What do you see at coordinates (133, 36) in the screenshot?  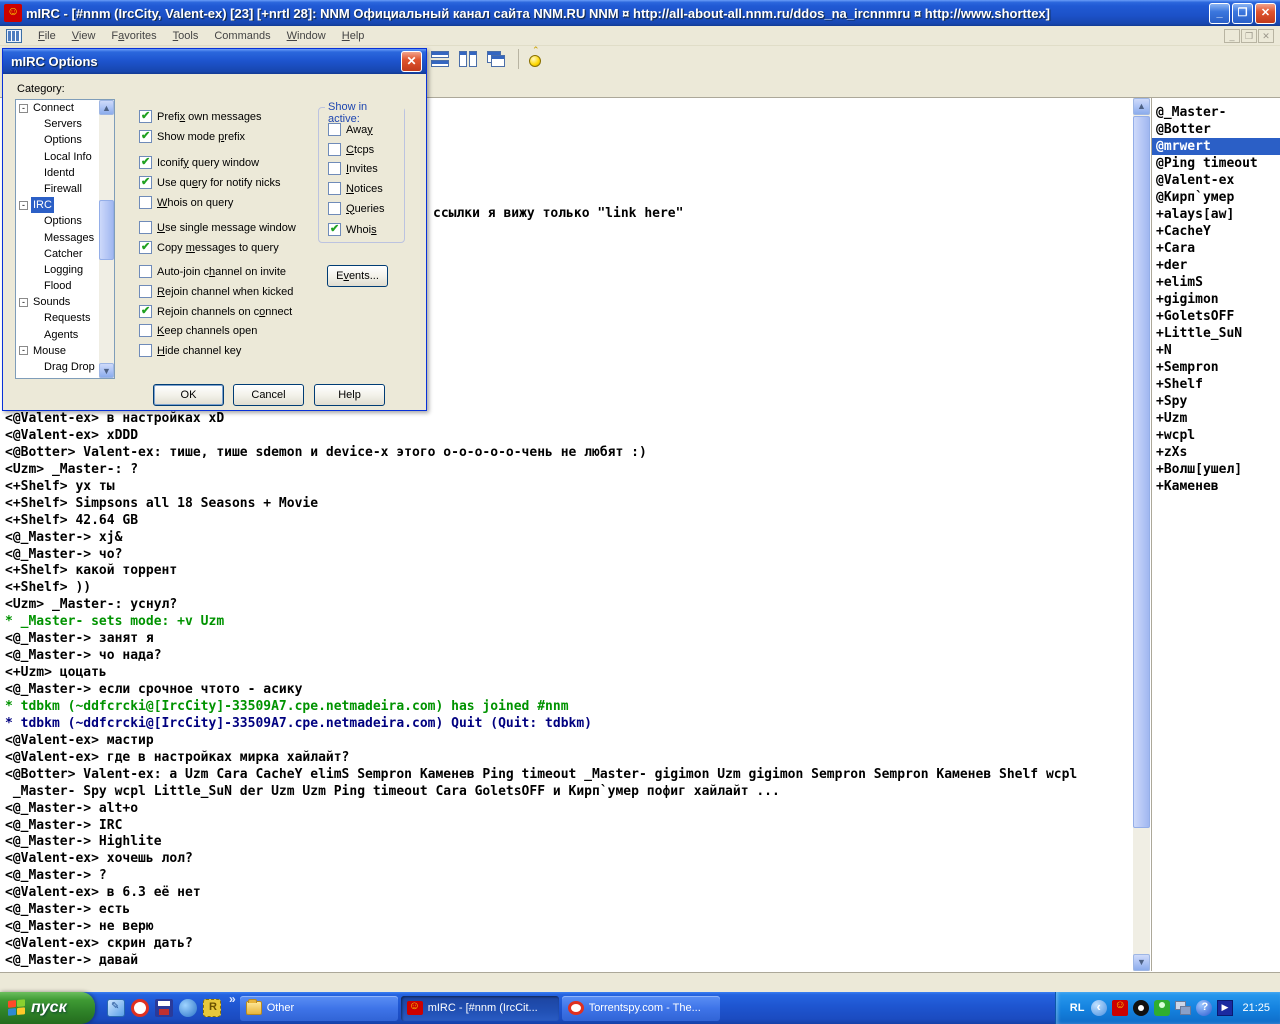 I see `menu-favorites: Favorites` at bounding box center [133, 36].